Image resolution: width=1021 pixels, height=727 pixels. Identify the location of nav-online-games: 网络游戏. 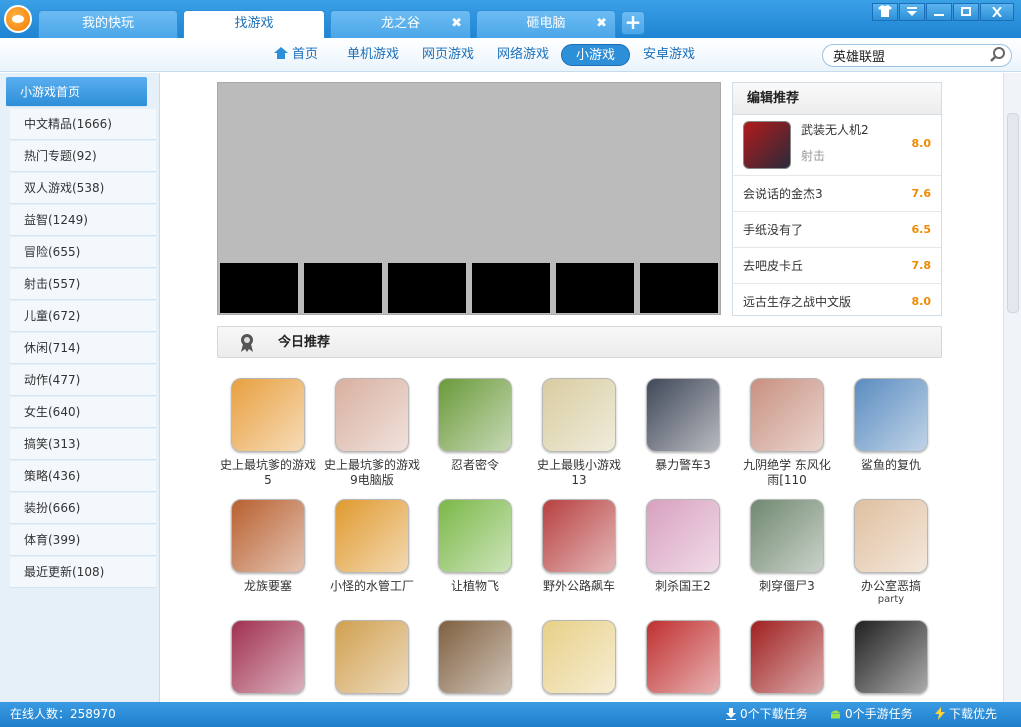
(523, 55).